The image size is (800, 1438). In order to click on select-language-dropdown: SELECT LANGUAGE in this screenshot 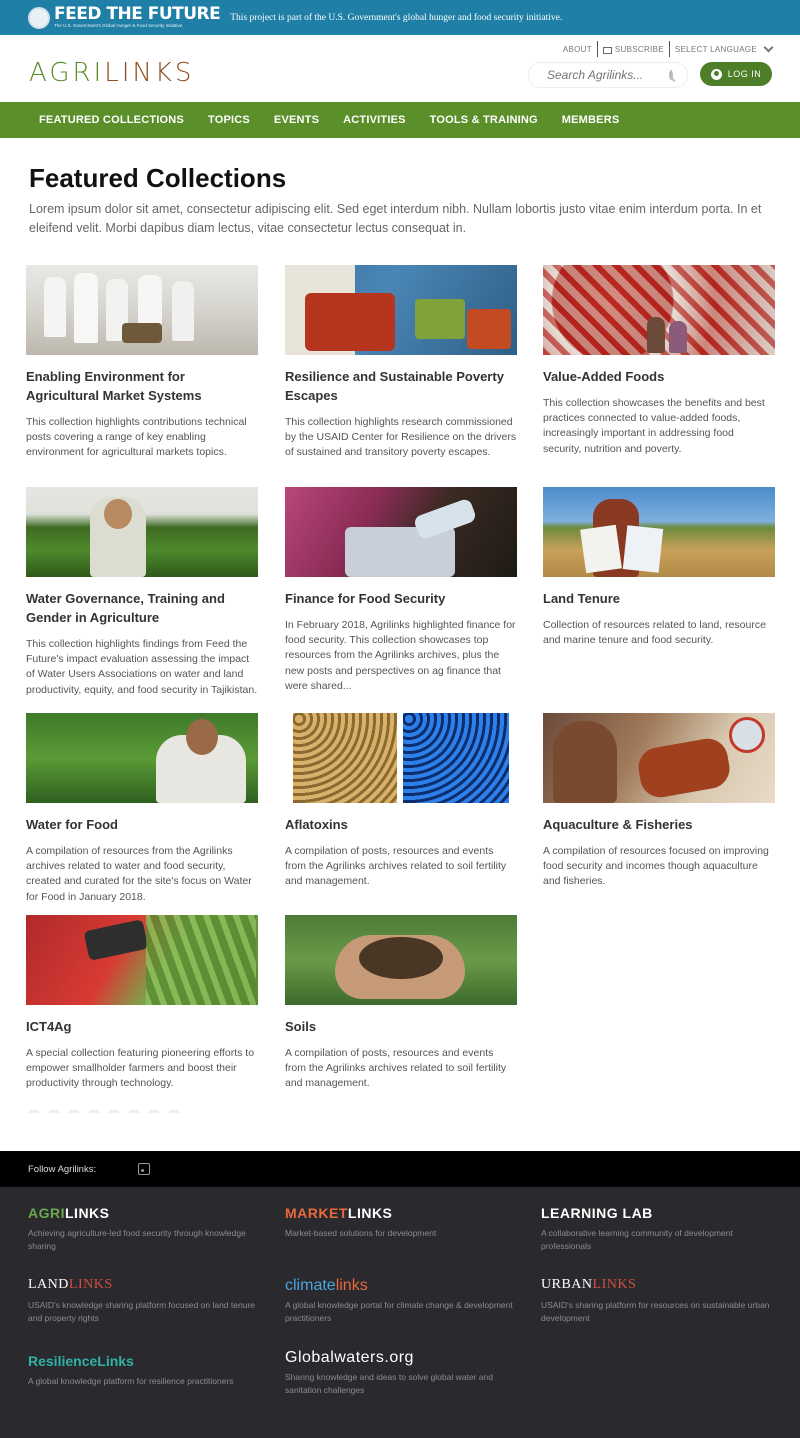, I will do `click(716, 49)`.